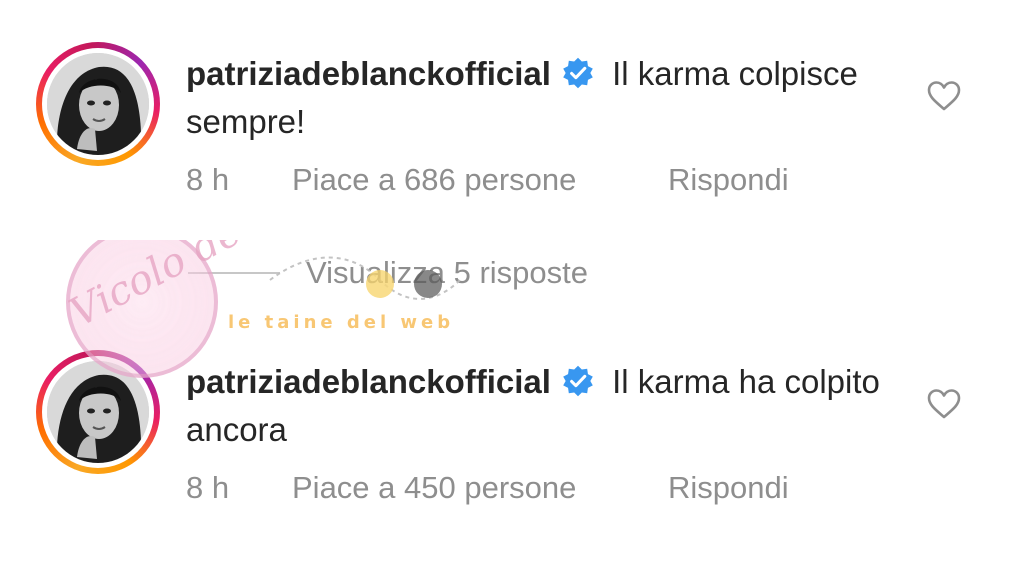 The height and width of the screenshot is (563, 1024). I want to click on comment-meta: 8 h Piace a 450 persone Rispondi, so click(487, 488).